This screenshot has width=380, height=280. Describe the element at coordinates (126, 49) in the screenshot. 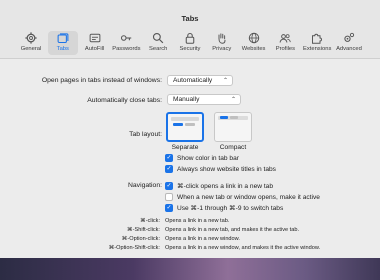

I see `tab-passwords-label: Passwords` at that location.